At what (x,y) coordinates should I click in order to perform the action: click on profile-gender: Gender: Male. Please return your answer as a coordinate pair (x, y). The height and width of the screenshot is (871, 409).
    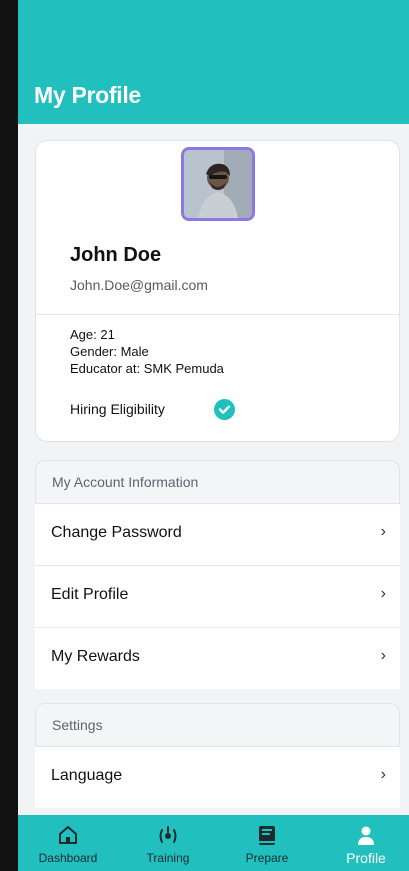
    Looking at the image, I should click on (109, 351).